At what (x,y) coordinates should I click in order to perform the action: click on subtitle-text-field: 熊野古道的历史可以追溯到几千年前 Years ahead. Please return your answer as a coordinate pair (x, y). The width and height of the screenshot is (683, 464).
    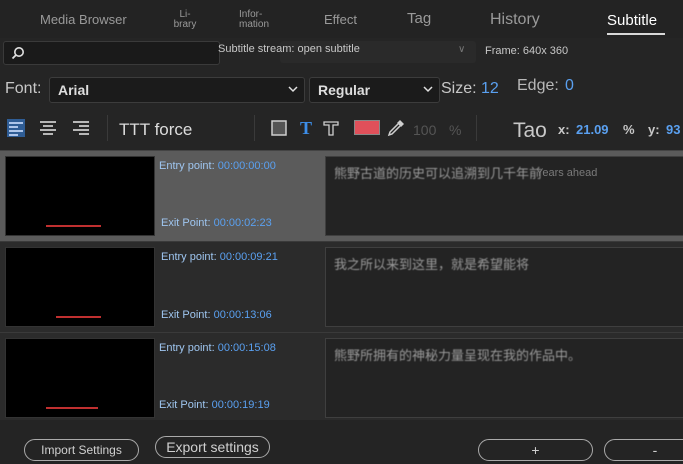
    Looking at the image, I should click on (504, 196).